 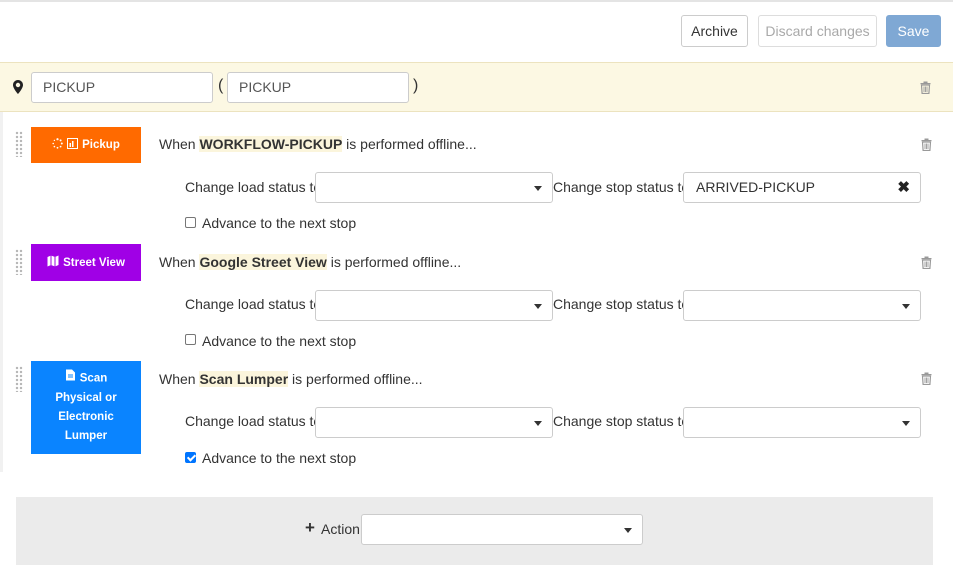 I want to click on stop-header: PICKUP ( PICKUP ), so click(x=476, y=87).